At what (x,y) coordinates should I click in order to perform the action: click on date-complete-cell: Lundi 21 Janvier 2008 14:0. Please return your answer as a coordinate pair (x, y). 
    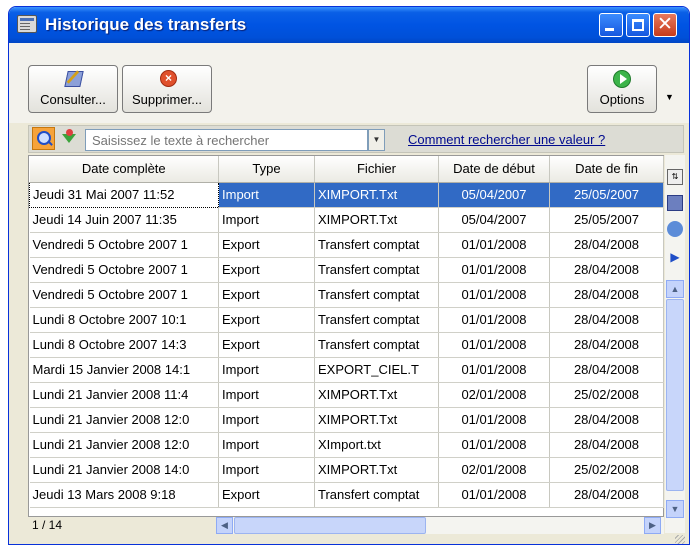
    Looking at the image, I should click on (124, 470).